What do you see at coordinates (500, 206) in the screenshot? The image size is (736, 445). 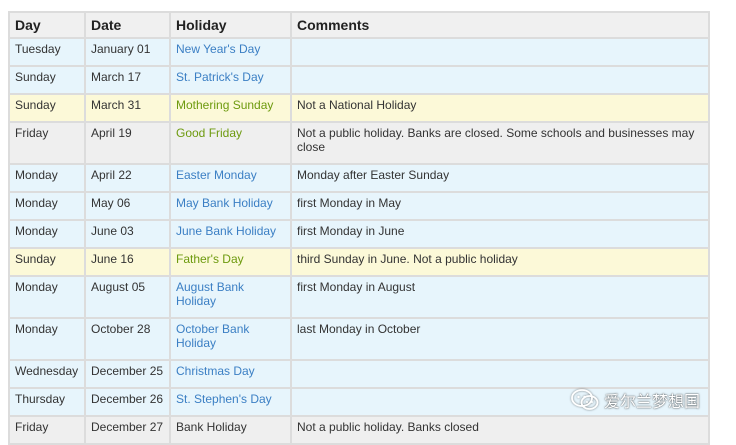 I see `cell-comments: first Monday in May` at bounding box center [500, 206].